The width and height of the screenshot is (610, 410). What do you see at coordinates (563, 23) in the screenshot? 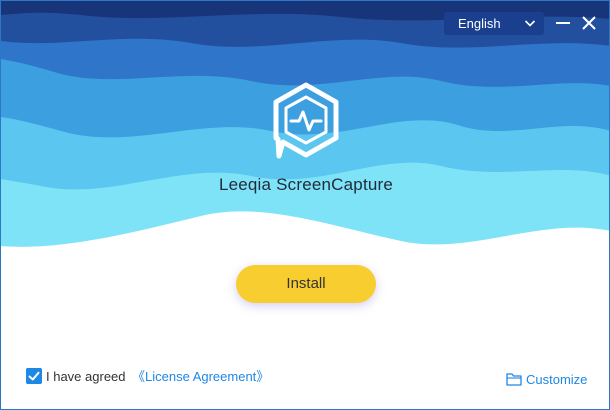
I see `minimize-icon` at bounding box center [563, 23].